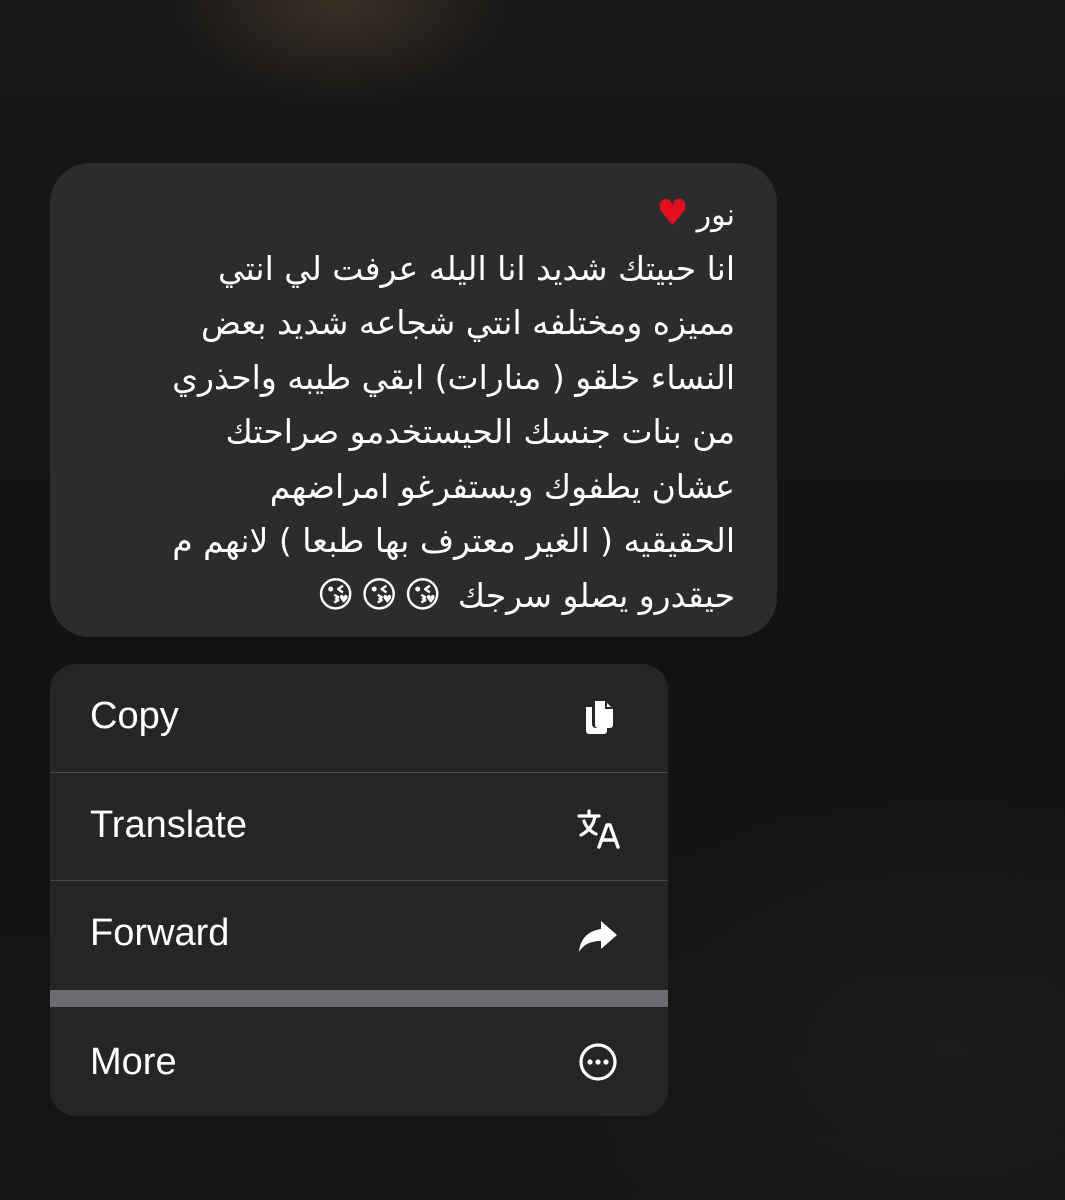  I want to click on menu-item-label: Forward, so click(160, 933).